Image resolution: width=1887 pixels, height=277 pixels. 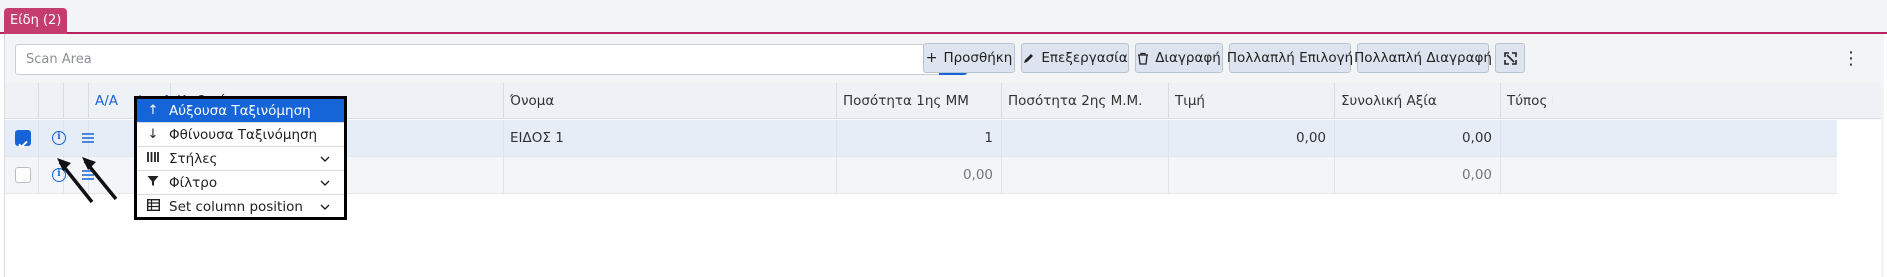 I want to click on add-button: + Προσθήκη, so click(x=969, y=58).